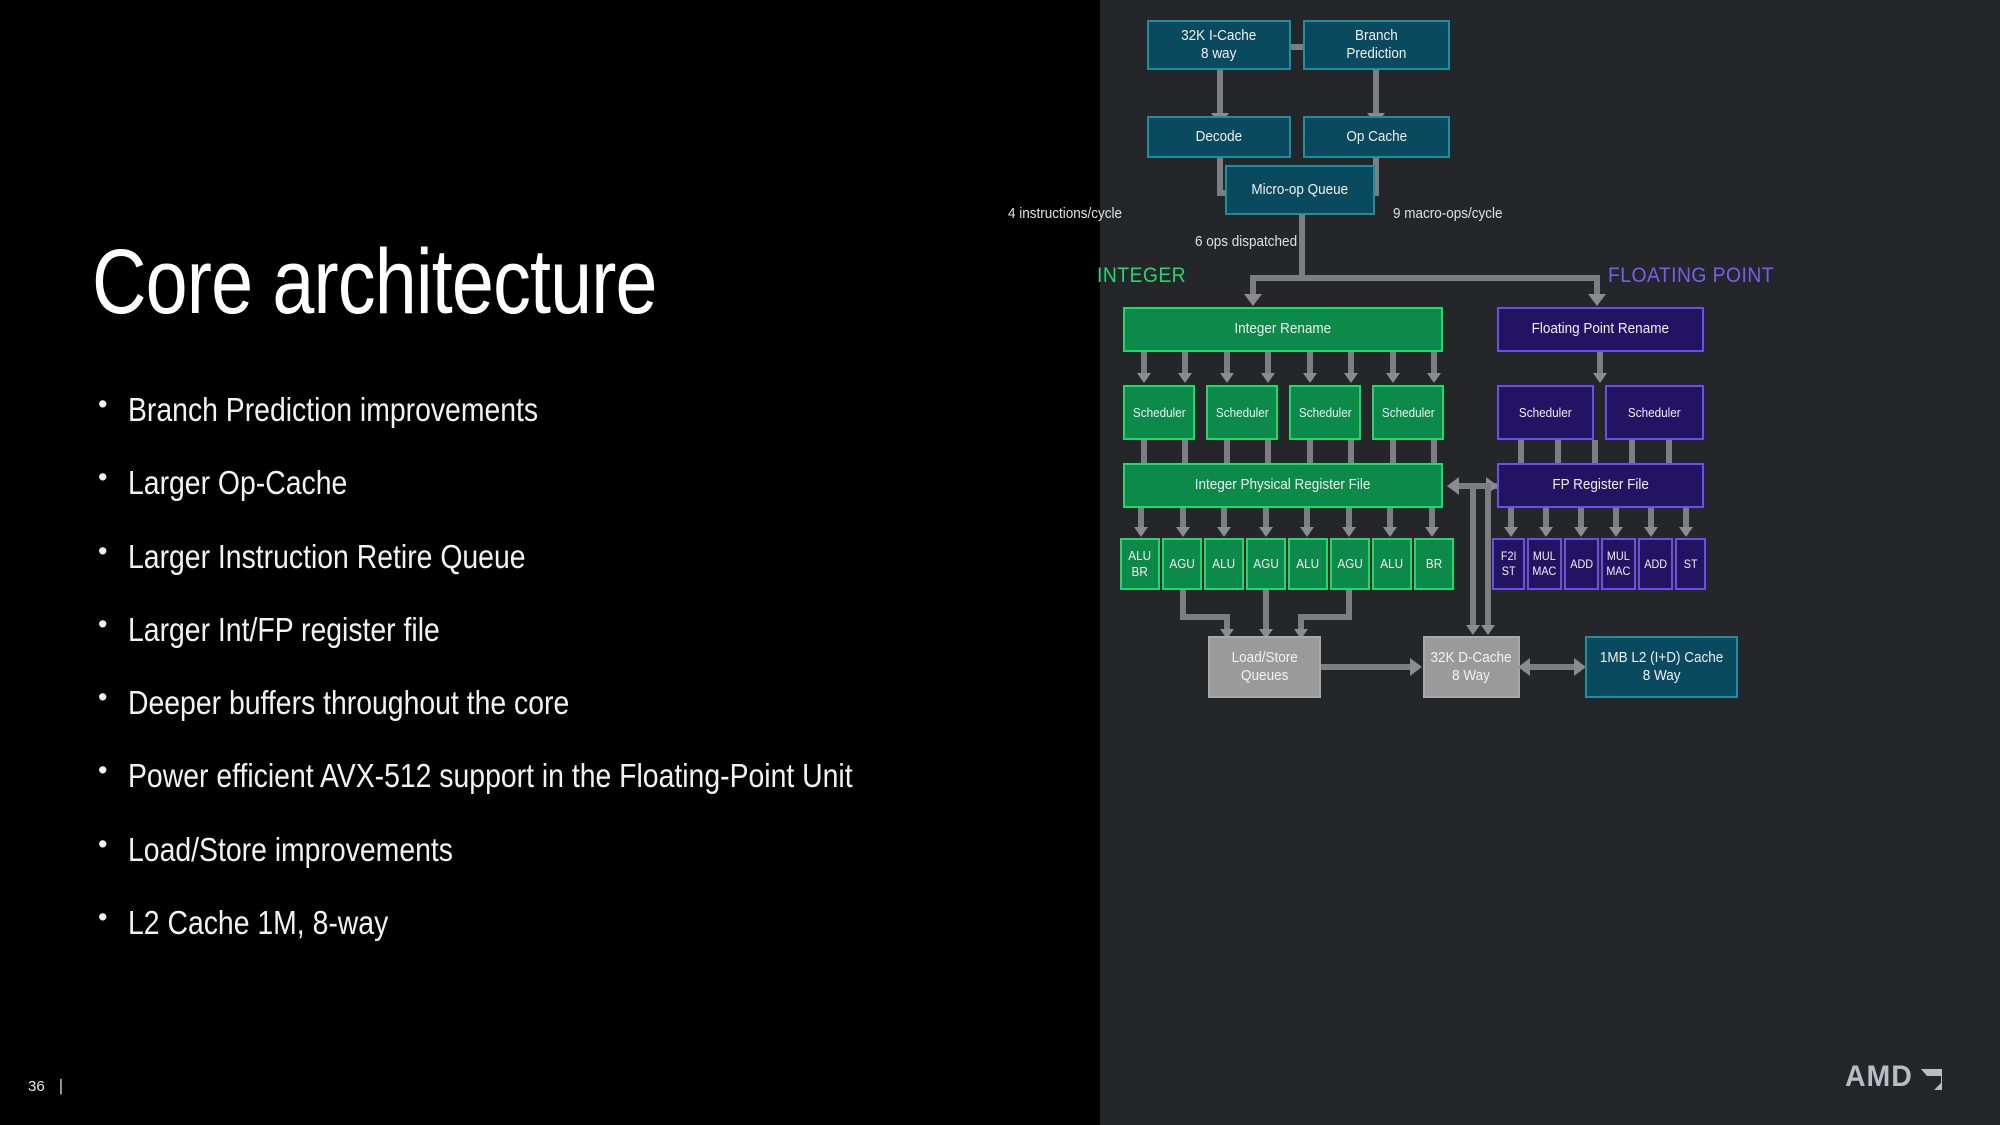 This screenshot has width=2000, height=1125. What do you see at coordinates (1310, 452) in the screenshot?
I see `stem-int-s5` at bounding box center [1310, 452].